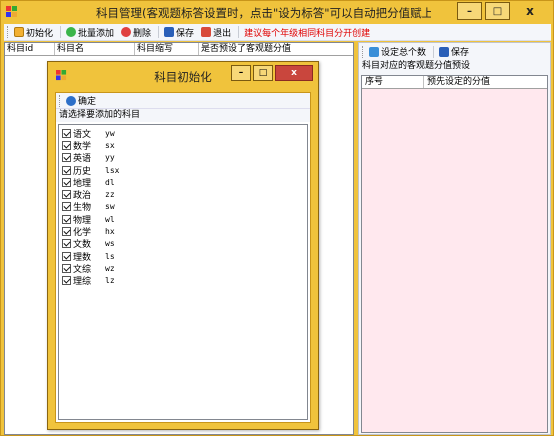 The image size is (554, 436). Describe the element at coordinates (82, 257) in the screenshot. I see `subject-name: 理数` at that location.